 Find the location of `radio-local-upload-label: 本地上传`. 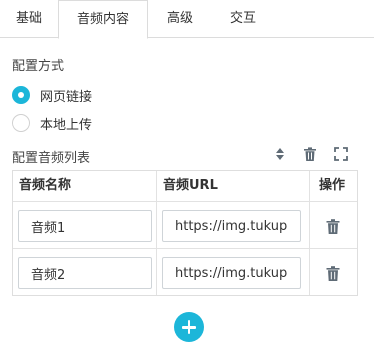

radio-local-upload-label: 本地上传 is located at coordinates (66, 125).